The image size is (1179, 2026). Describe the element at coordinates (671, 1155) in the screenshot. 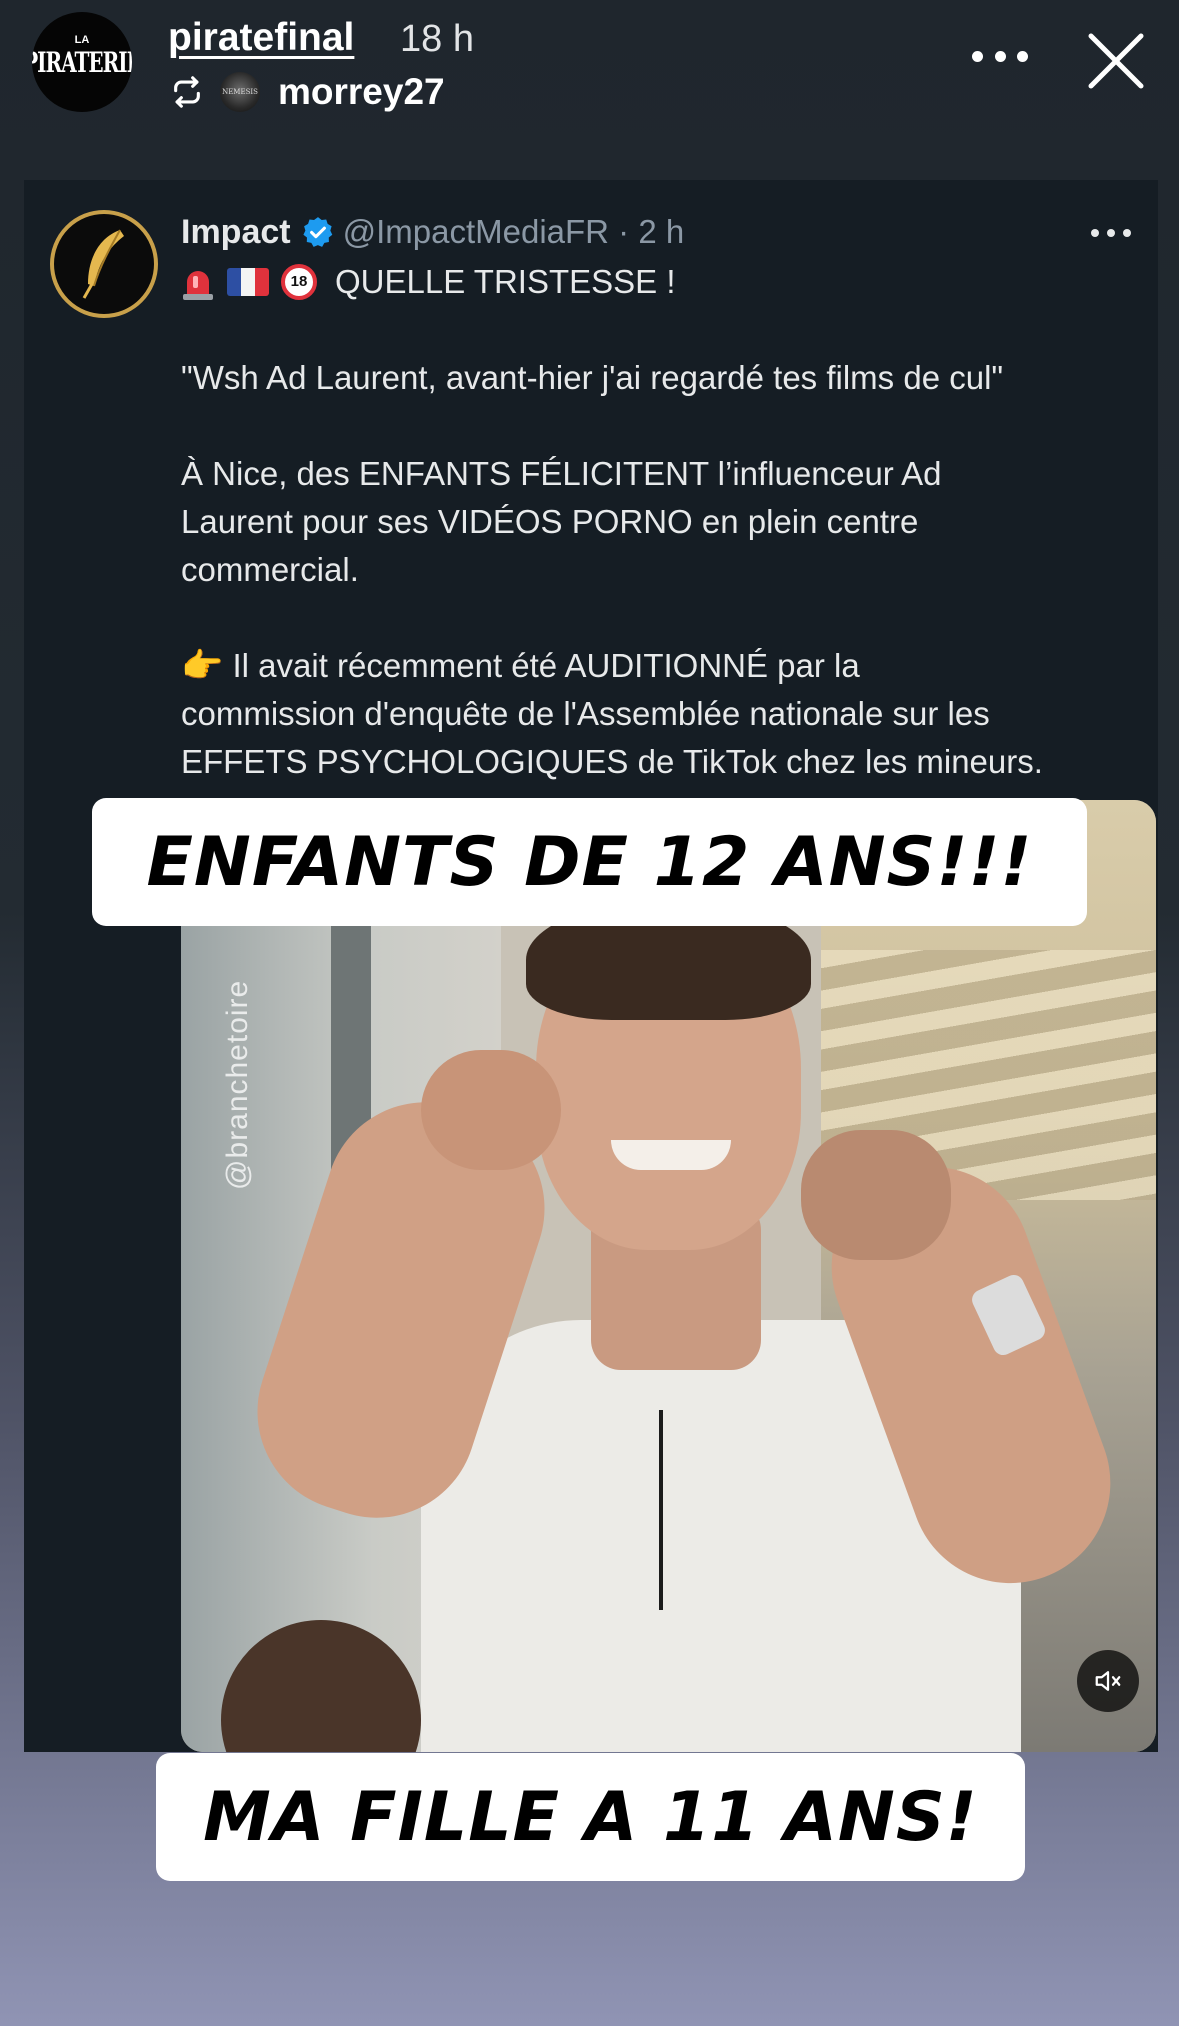

I see `video-person-smile` at that location.